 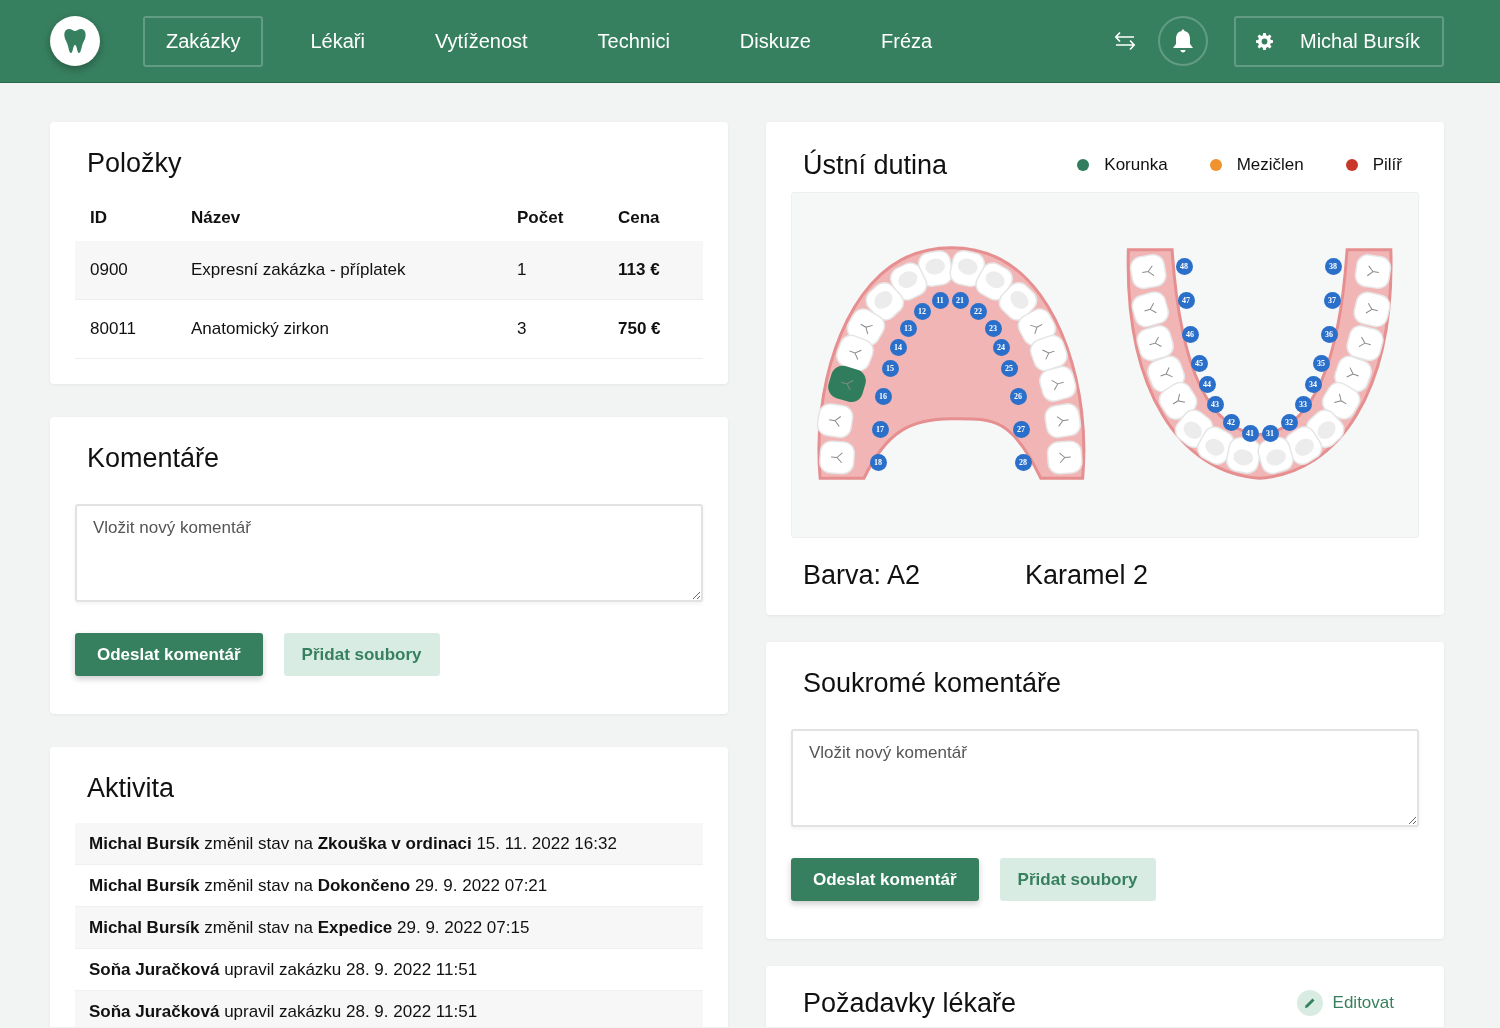 I want to click on table-cell: 3, so click(x=552, y=329).